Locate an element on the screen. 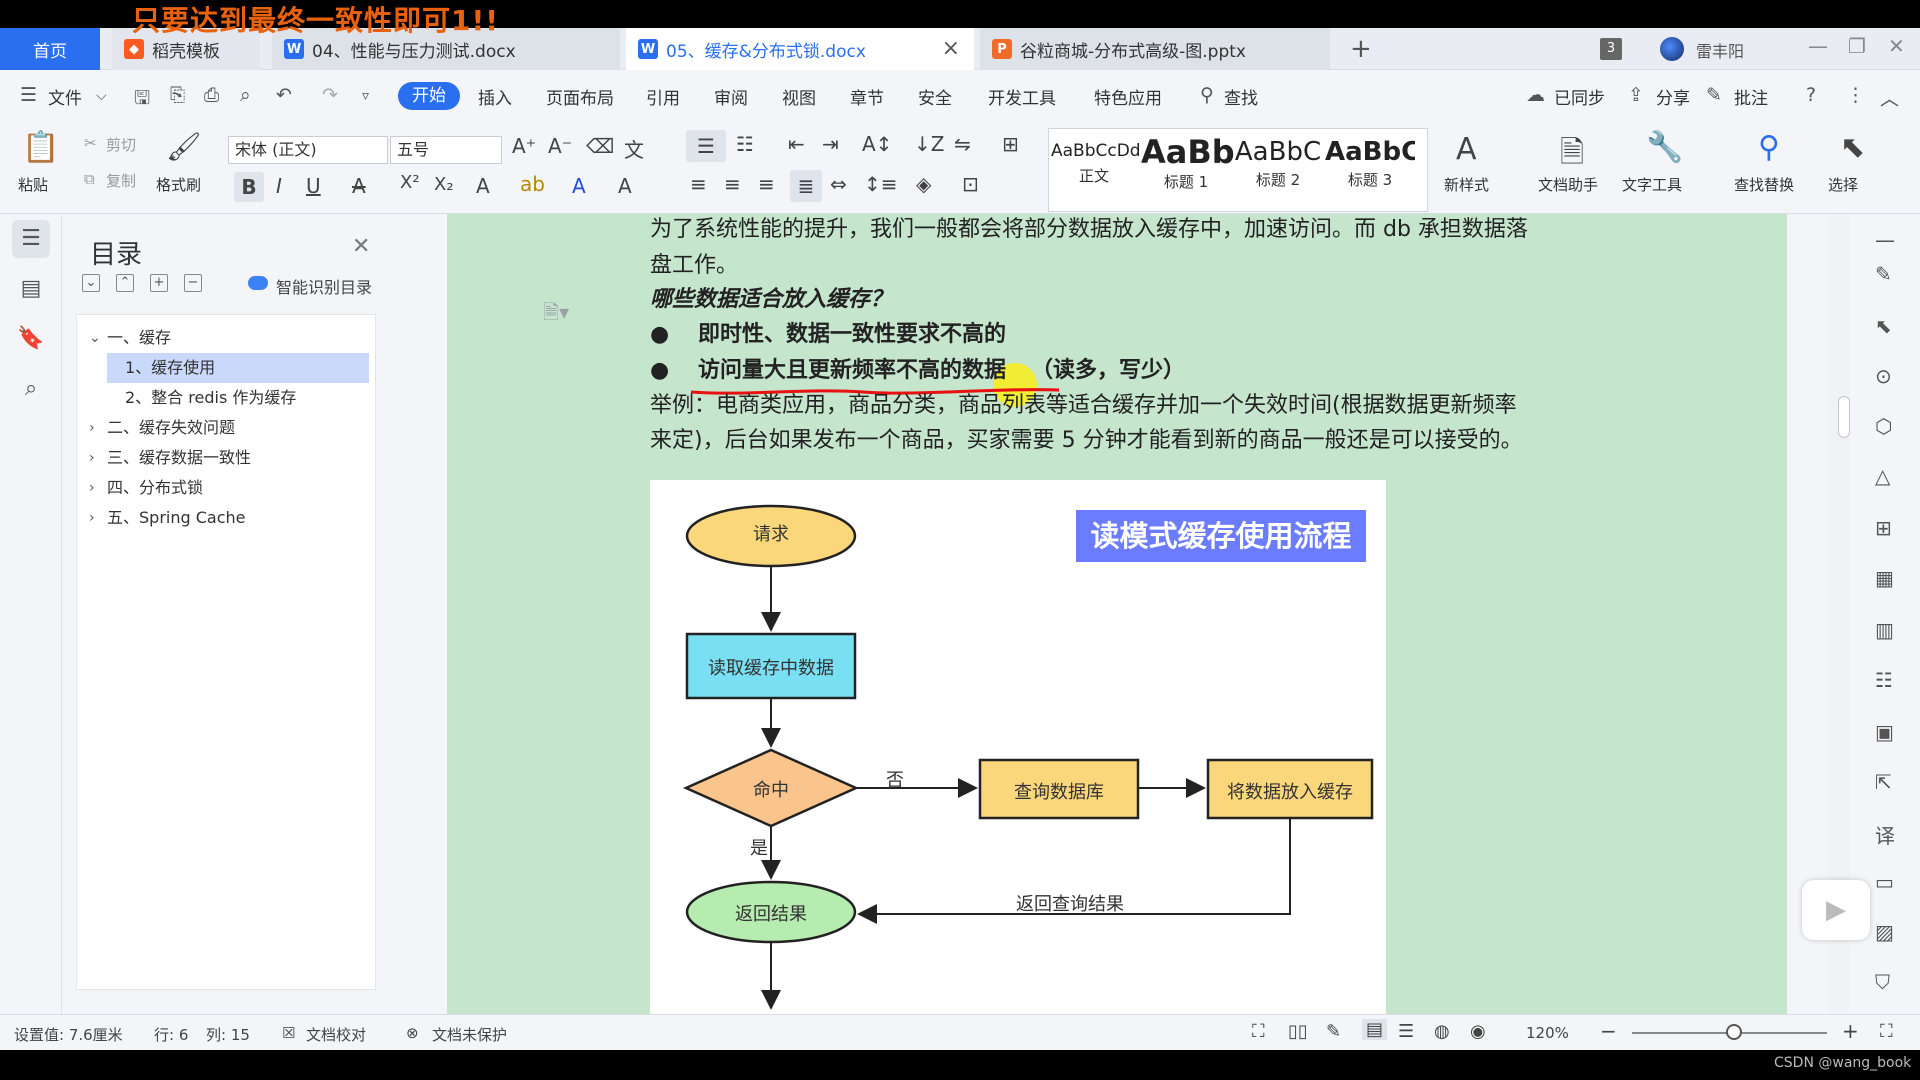 This screenshot has height=1080, width=1920. table-icon: ⊞ is located at coordinates (1883, 528).